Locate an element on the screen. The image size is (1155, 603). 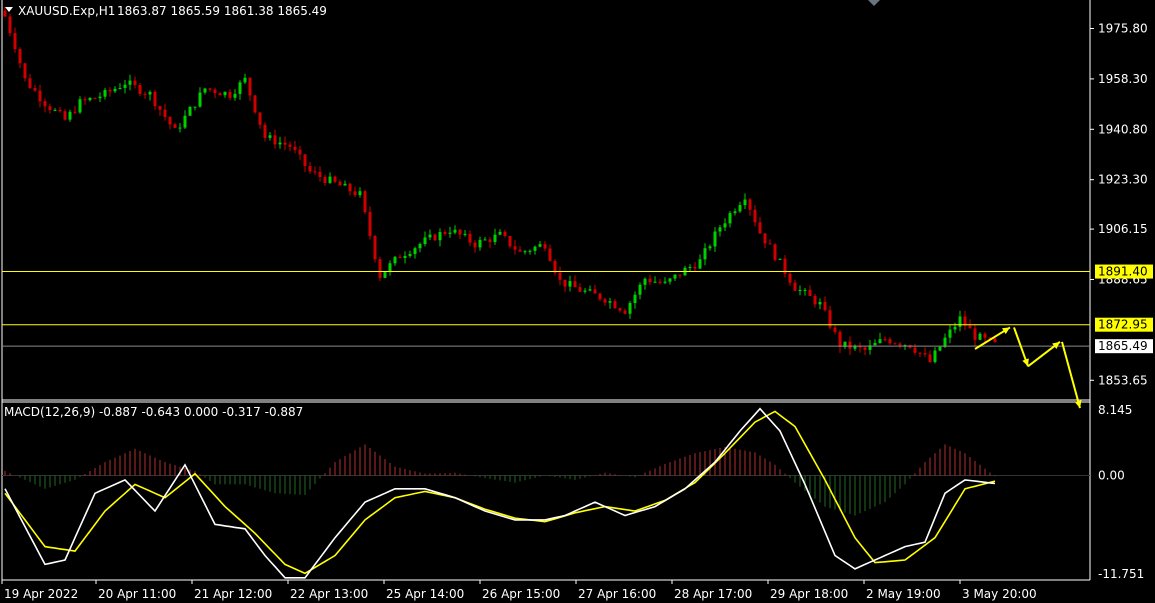
time-tick-label: 2 May 19:00 is located at coordinates (903, 594).